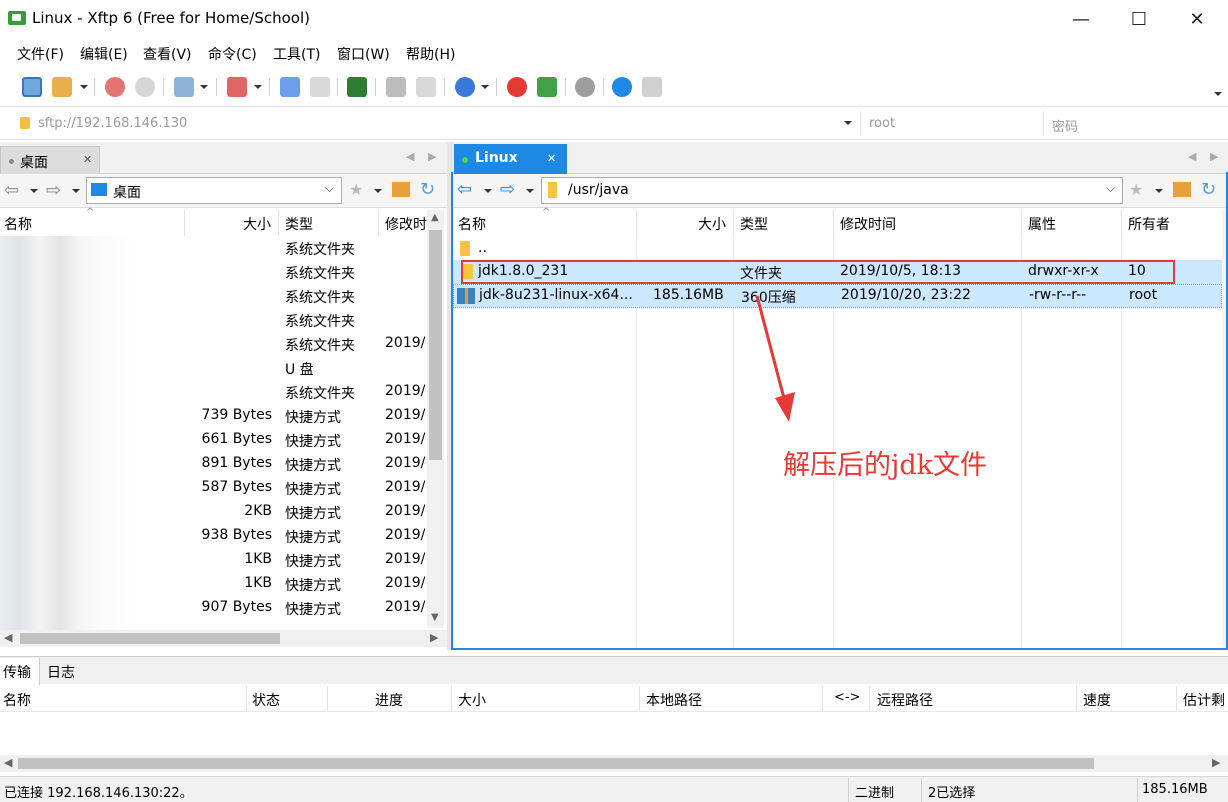 This screenshot has width=1228, height=802. What do you see at coordinates (874, 791) in the screenshot?
I see `transfer-mode: 二进制` at bounding box center [874, 791].